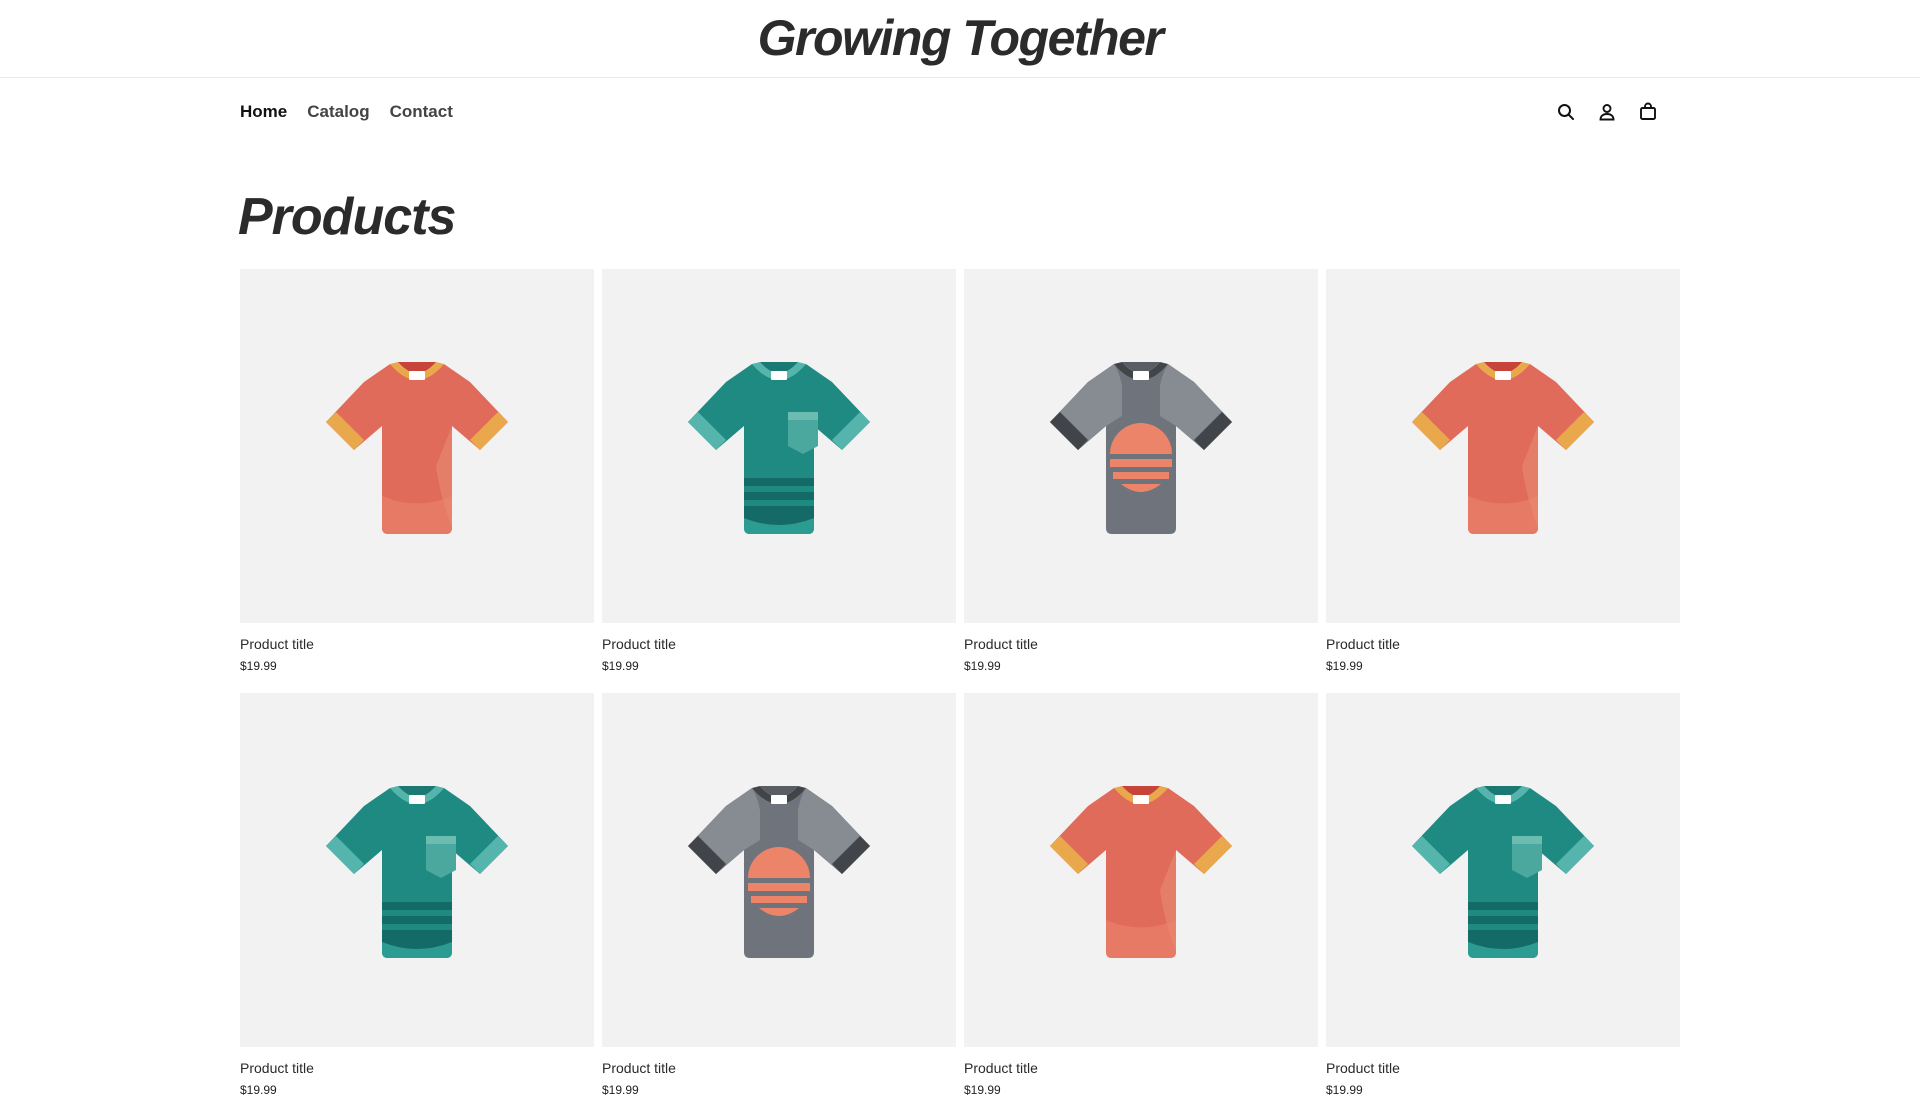 The height and width of the screenshot is (1098, 1920). What do you see at coordinates (1648, 112) in the screenshot?
I see `cart-icon` at bounding box center [1648, 112].